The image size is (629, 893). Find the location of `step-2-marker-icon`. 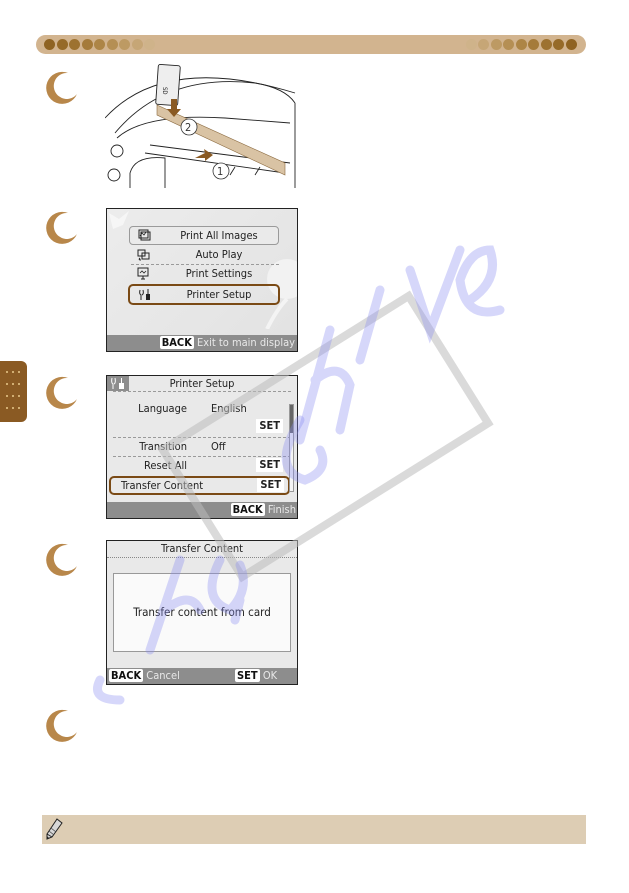

step-2-marker-icon is located at coordinates (61, 227).